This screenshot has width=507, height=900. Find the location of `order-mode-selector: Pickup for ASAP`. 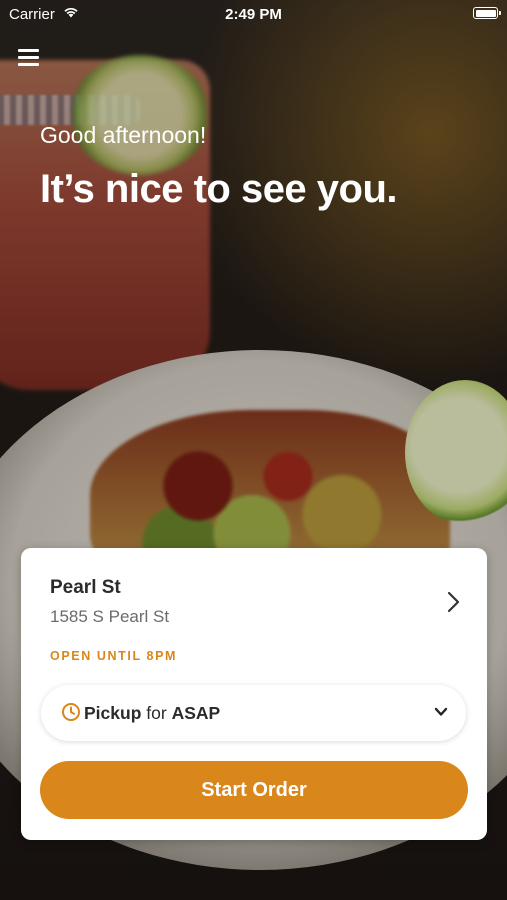

order-mode-selector: Pickup for ASAP is located at coordinates (253, 713).